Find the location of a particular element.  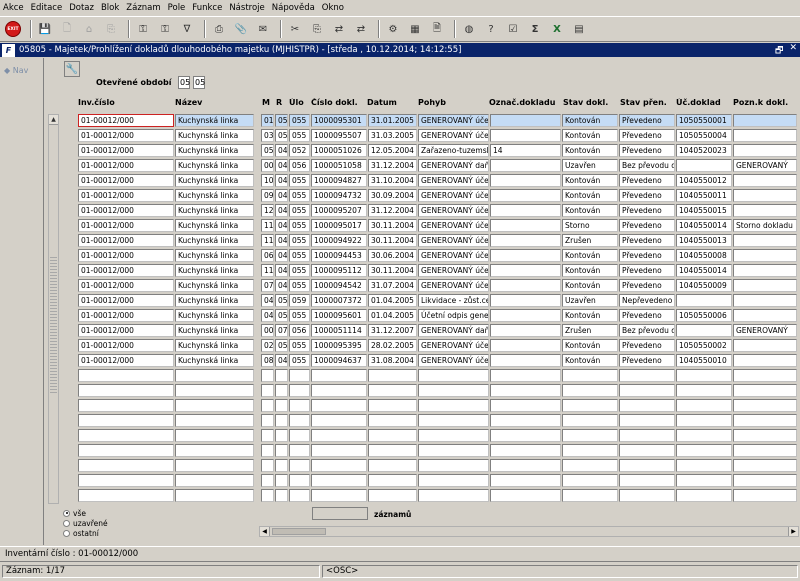

close-button: ✕ is located at coordinates (793, 51).